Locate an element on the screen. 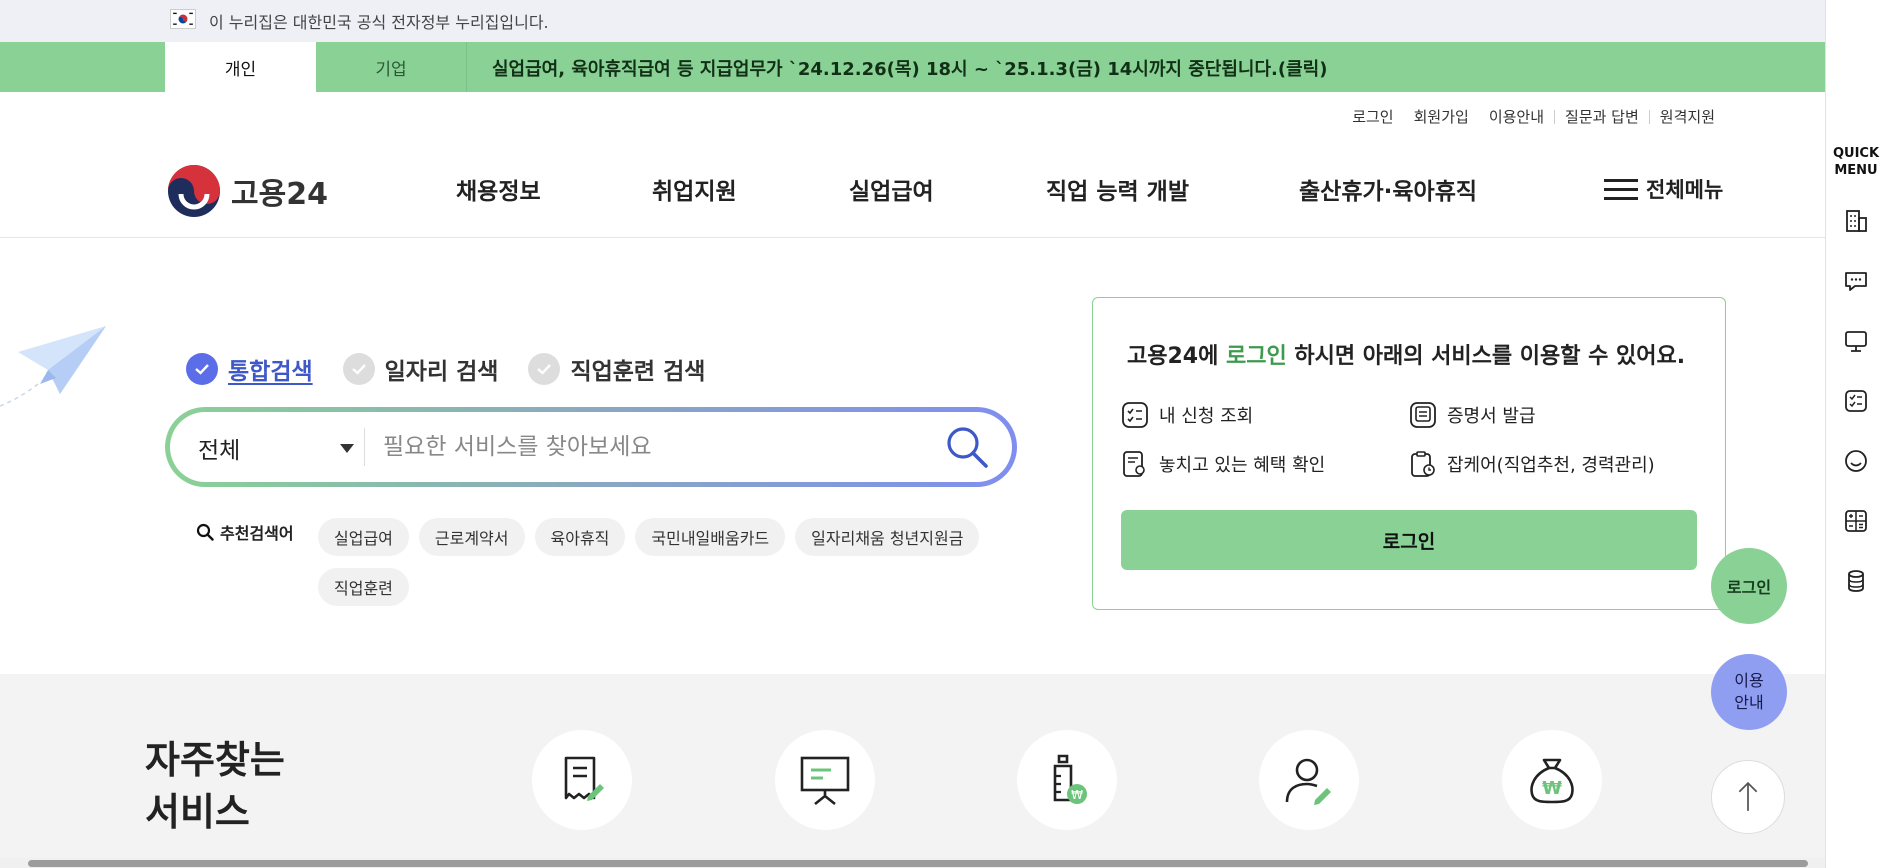  building-icon is located at coordinates (1856, 221).